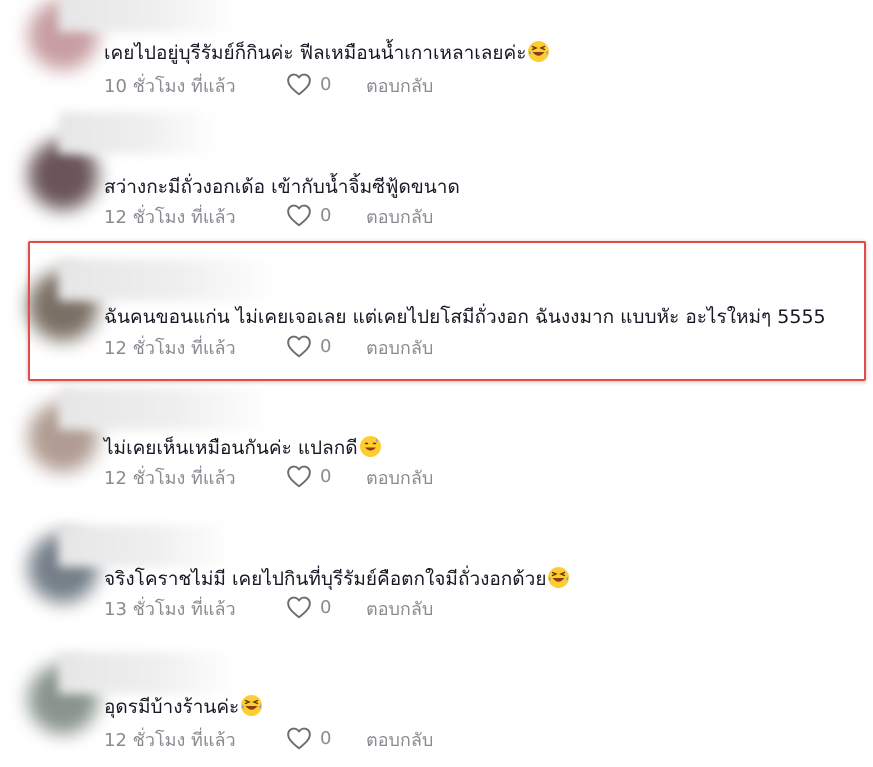 This screenshot has height=767, width=873. What do you see at coordinates (231, 448) in the screenshot?
I see `comment-text-content: ไม่เคยเห็นเหมือนกันค่ะ แปลกดี` at bounding box center [231, 448].